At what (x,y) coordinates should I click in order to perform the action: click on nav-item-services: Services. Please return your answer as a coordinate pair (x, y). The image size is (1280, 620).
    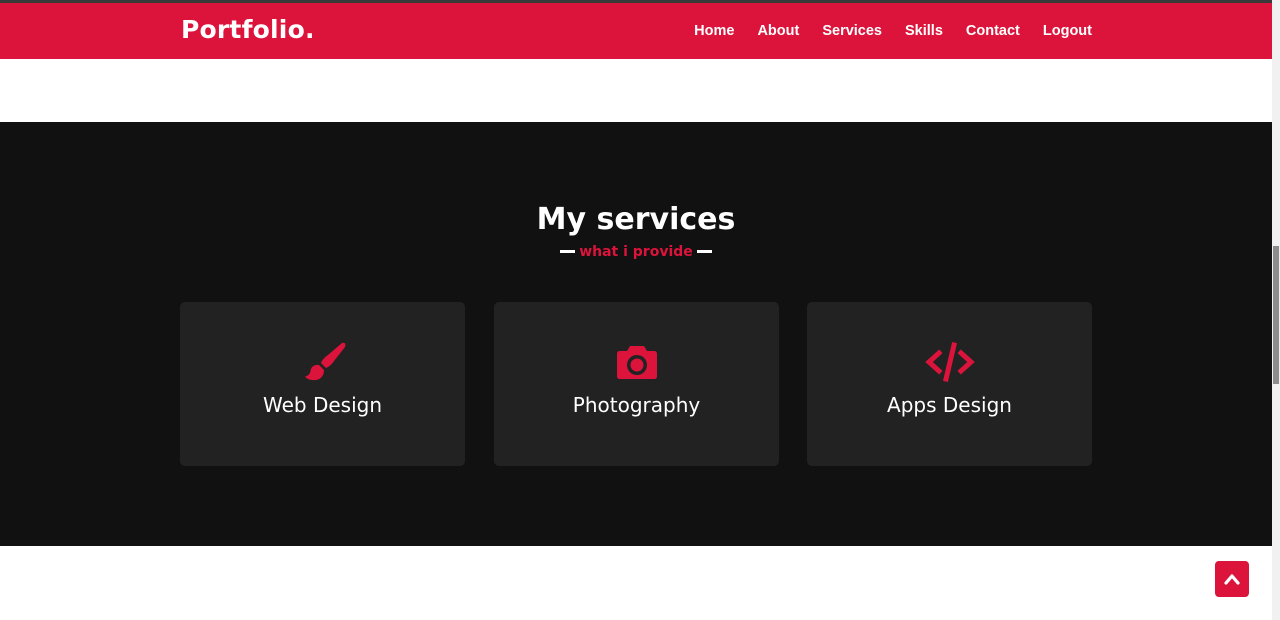
    Looking at the image, I should click on (852, 31).